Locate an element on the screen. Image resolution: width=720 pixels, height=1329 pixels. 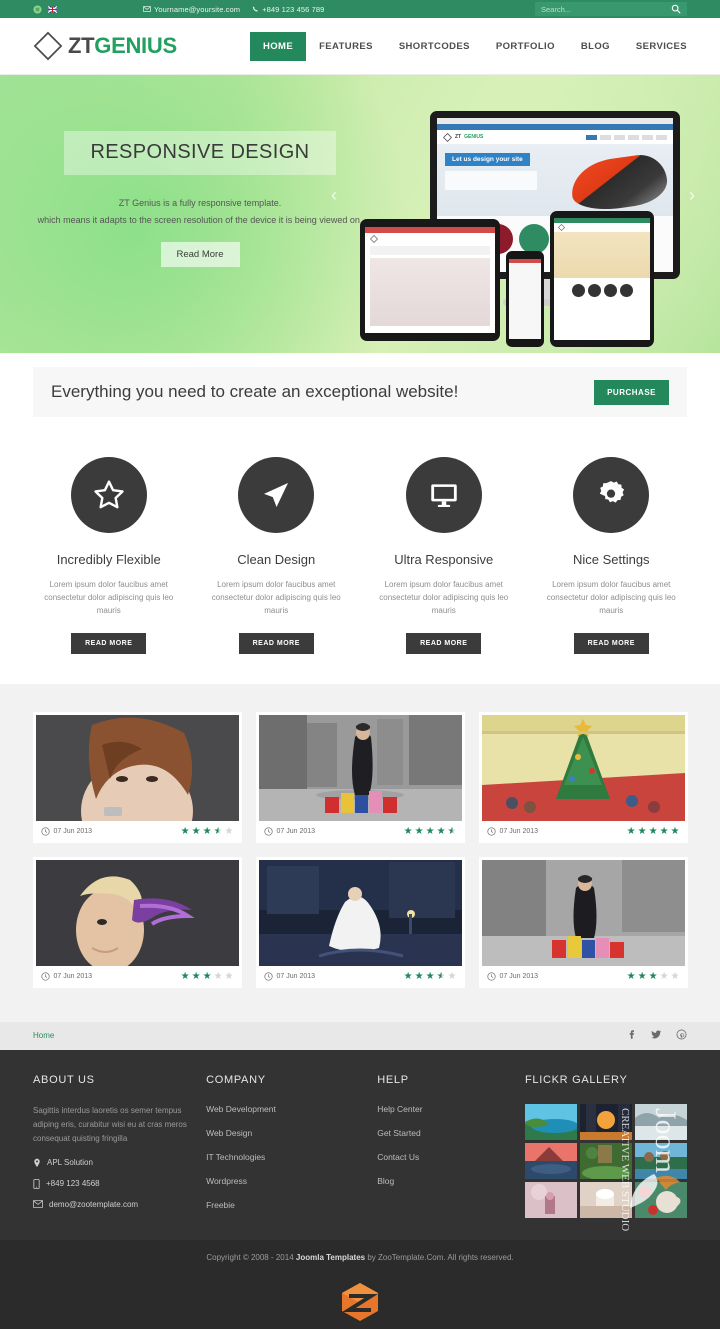
twitter-icon is located at coordinates (656, 1036).